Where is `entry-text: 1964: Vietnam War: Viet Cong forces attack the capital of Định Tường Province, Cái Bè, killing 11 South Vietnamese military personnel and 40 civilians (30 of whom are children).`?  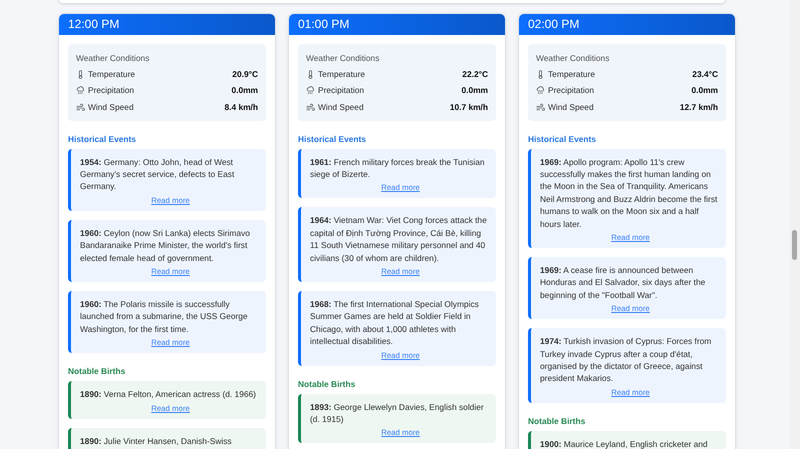 entry-text: 1964: Vietnam War: Viet Cong forces attack the capital of Định Tường Province, Cái Bè, killing 11 South Vietnamese military personnel and 40 civilians (30 of whom are children). is located at coordinates (399, 239).